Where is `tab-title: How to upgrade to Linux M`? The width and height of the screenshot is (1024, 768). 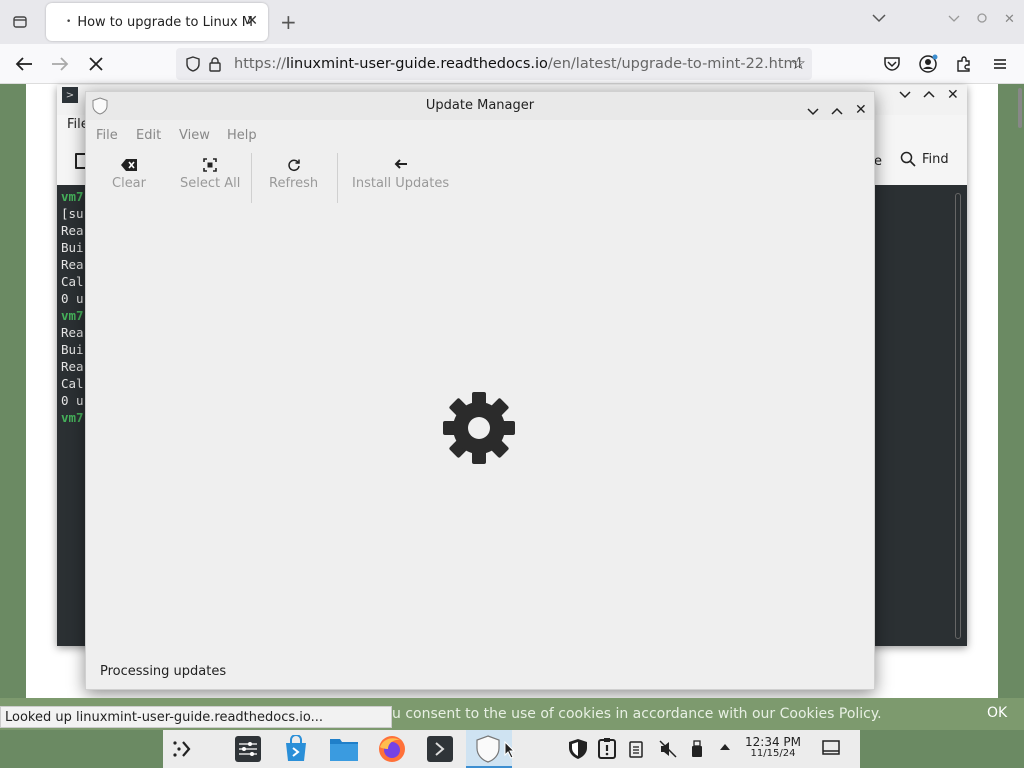
tab-title: How to upgrade to Linux M is located at coordinates (165, 22).